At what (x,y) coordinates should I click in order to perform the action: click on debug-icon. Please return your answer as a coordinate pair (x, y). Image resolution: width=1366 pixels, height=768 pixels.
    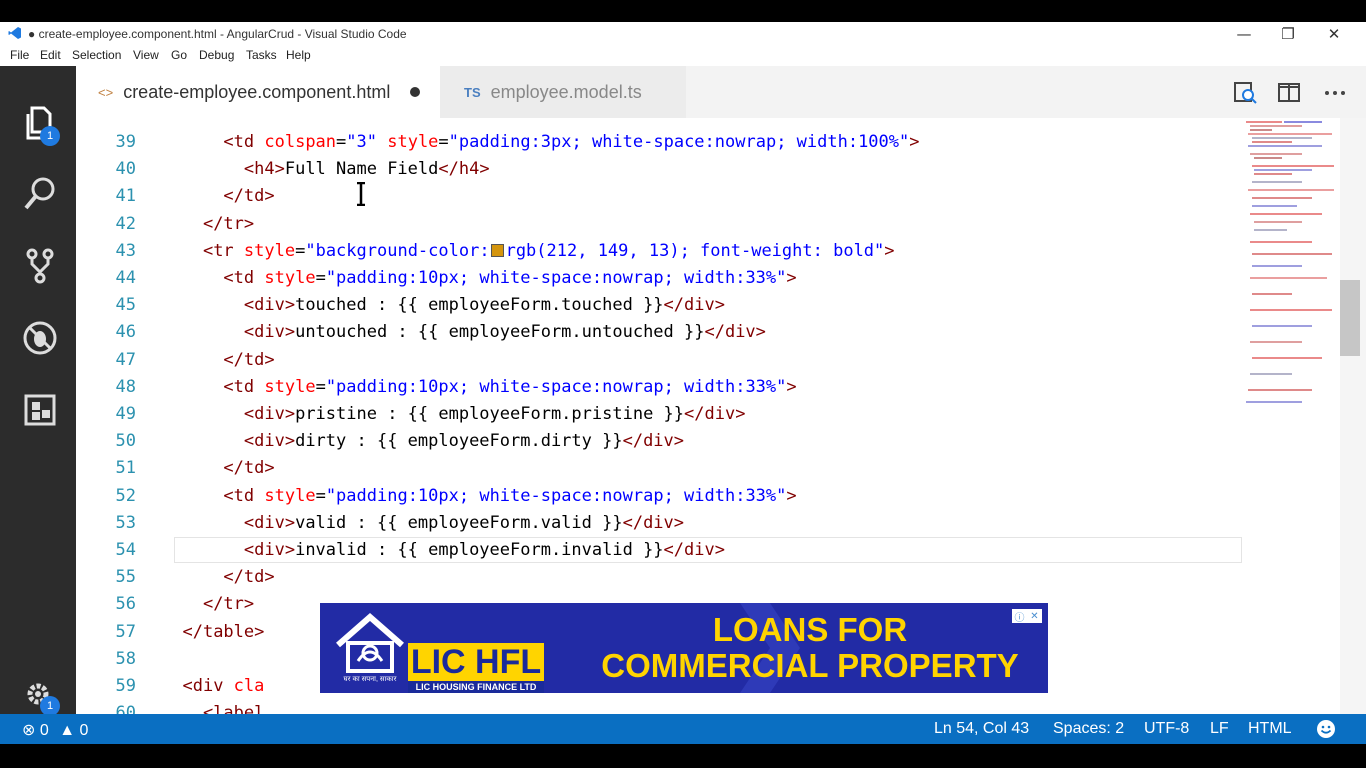
    Looking at the image, I should click on (40, 338).